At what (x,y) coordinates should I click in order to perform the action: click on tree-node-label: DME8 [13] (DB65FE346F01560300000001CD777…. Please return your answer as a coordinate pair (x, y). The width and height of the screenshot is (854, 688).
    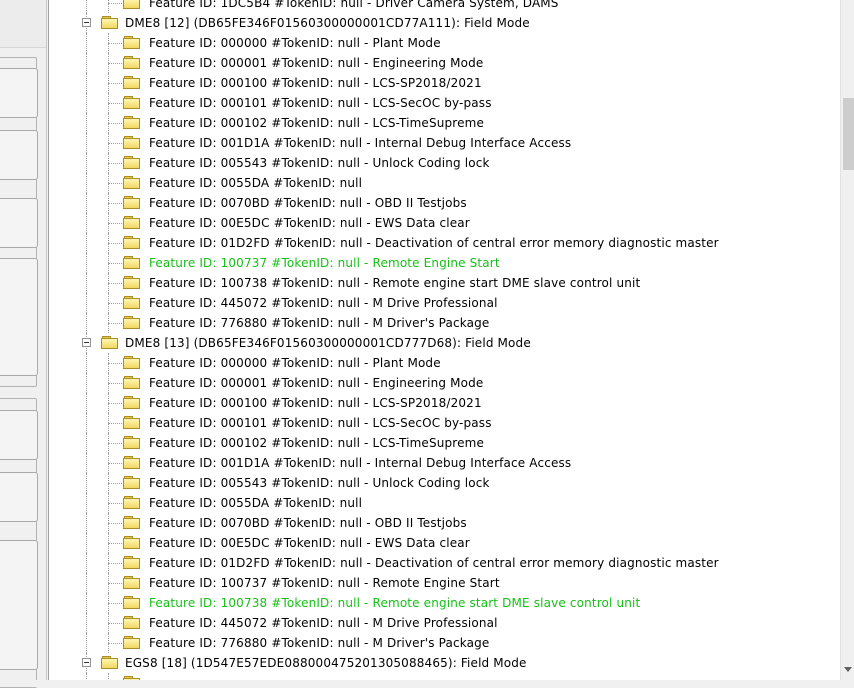
    Looking at the image, I should click on (328, 343).